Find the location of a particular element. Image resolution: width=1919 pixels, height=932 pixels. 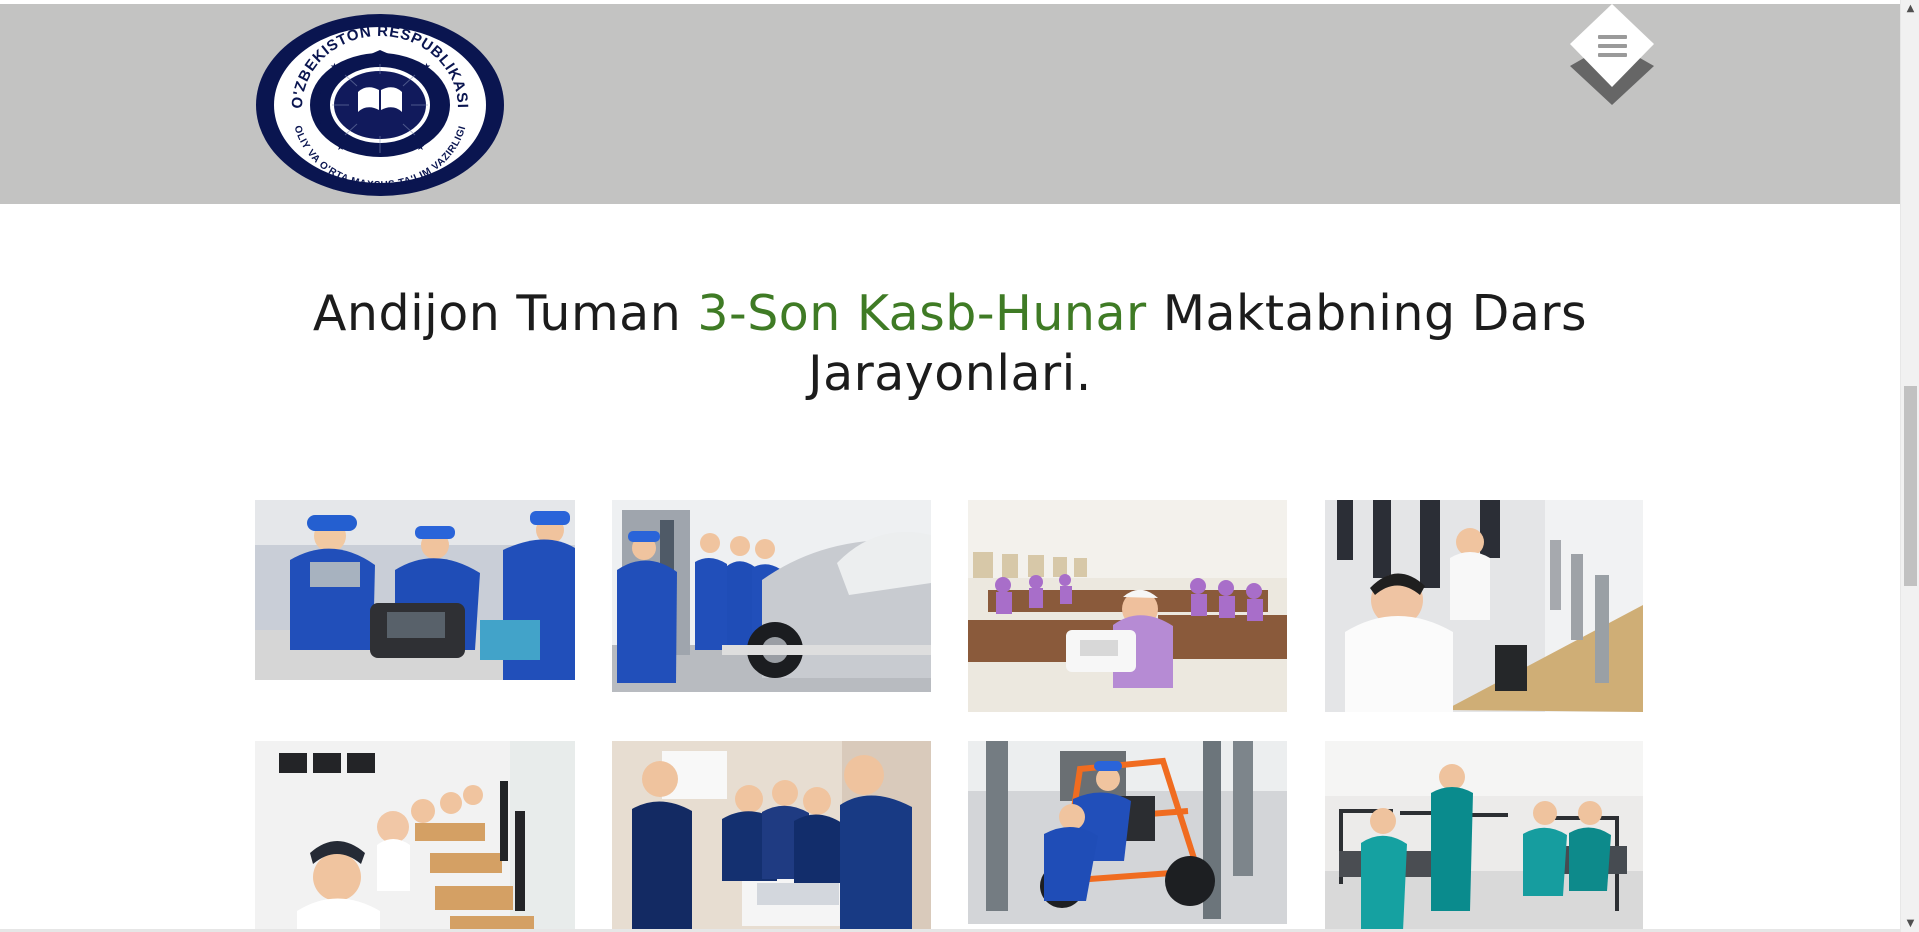

gallery-photo-computer-lab-girls is located at coordinates (415, 836).